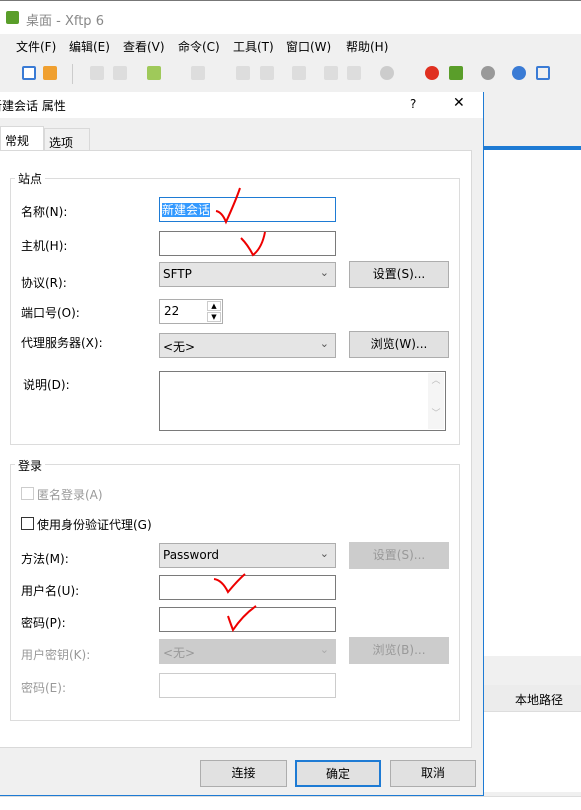 This screenshot has height=810, width=581. Describe the element at coordinates (331, 73) in the screenshot. I see `copy-icon` at that location.